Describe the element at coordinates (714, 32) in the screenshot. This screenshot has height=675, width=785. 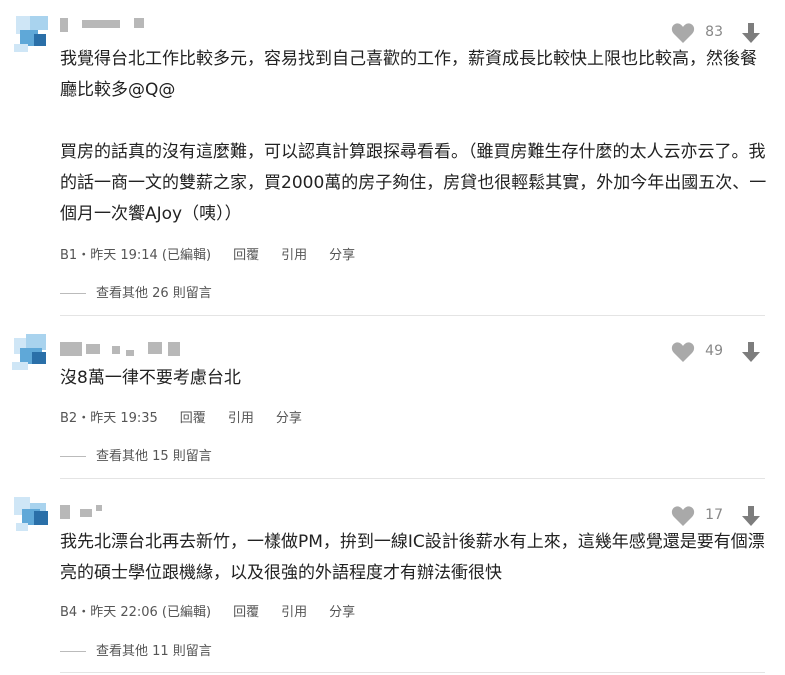
I see `like-count: 83` at that location.